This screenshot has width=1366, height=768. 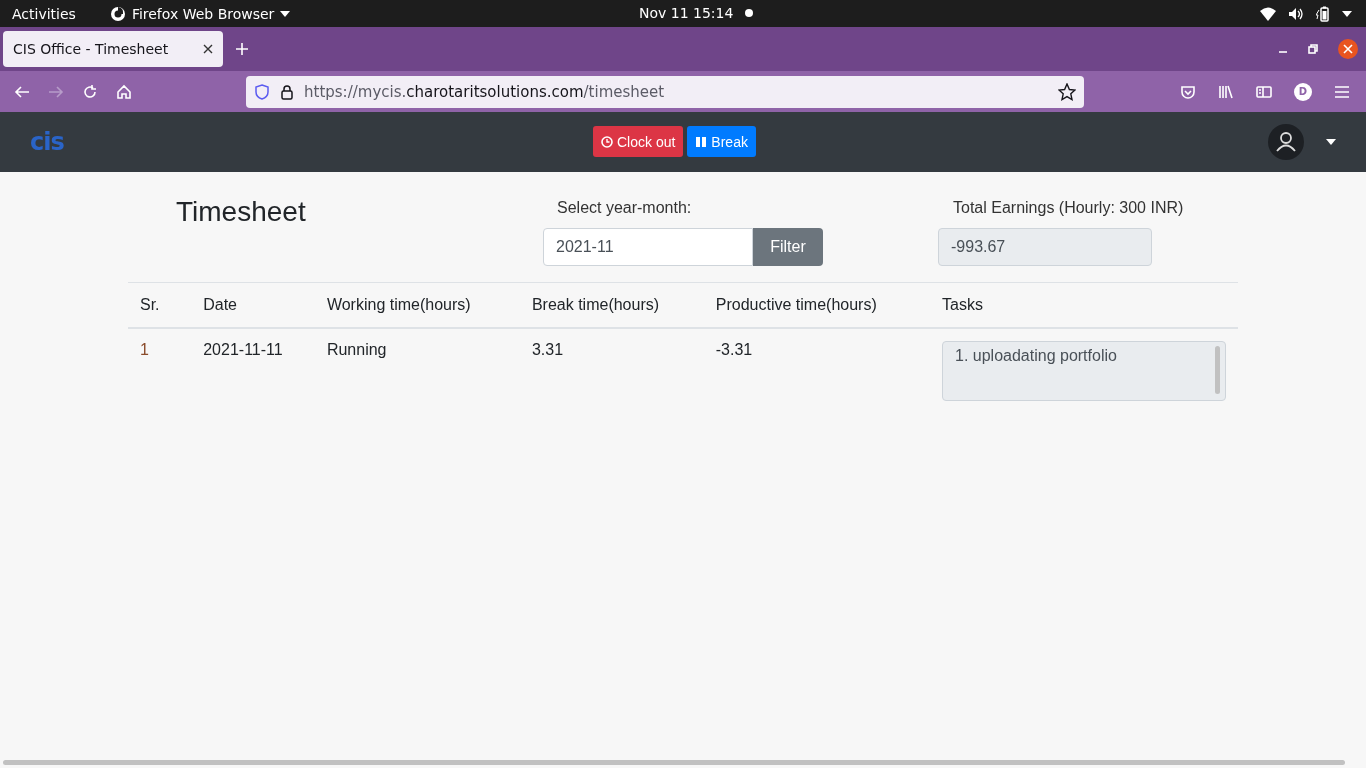 What do you see at coordinates (1303, 91) in the screenshot?
I see `account-icon: D` at bounding box center [1303, 91].